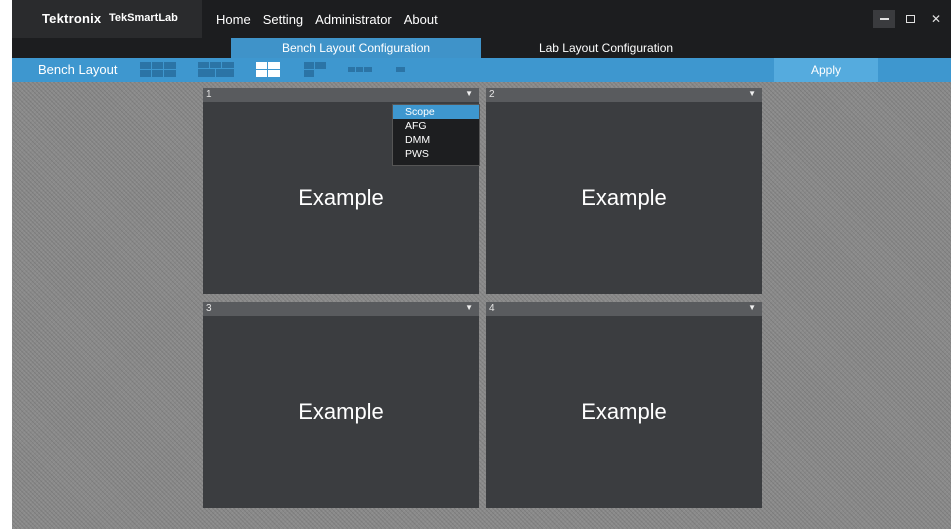 This screenshot has width=951, height=529. I want to click on dropdown-option-pws: PWS, so click(436, 154).